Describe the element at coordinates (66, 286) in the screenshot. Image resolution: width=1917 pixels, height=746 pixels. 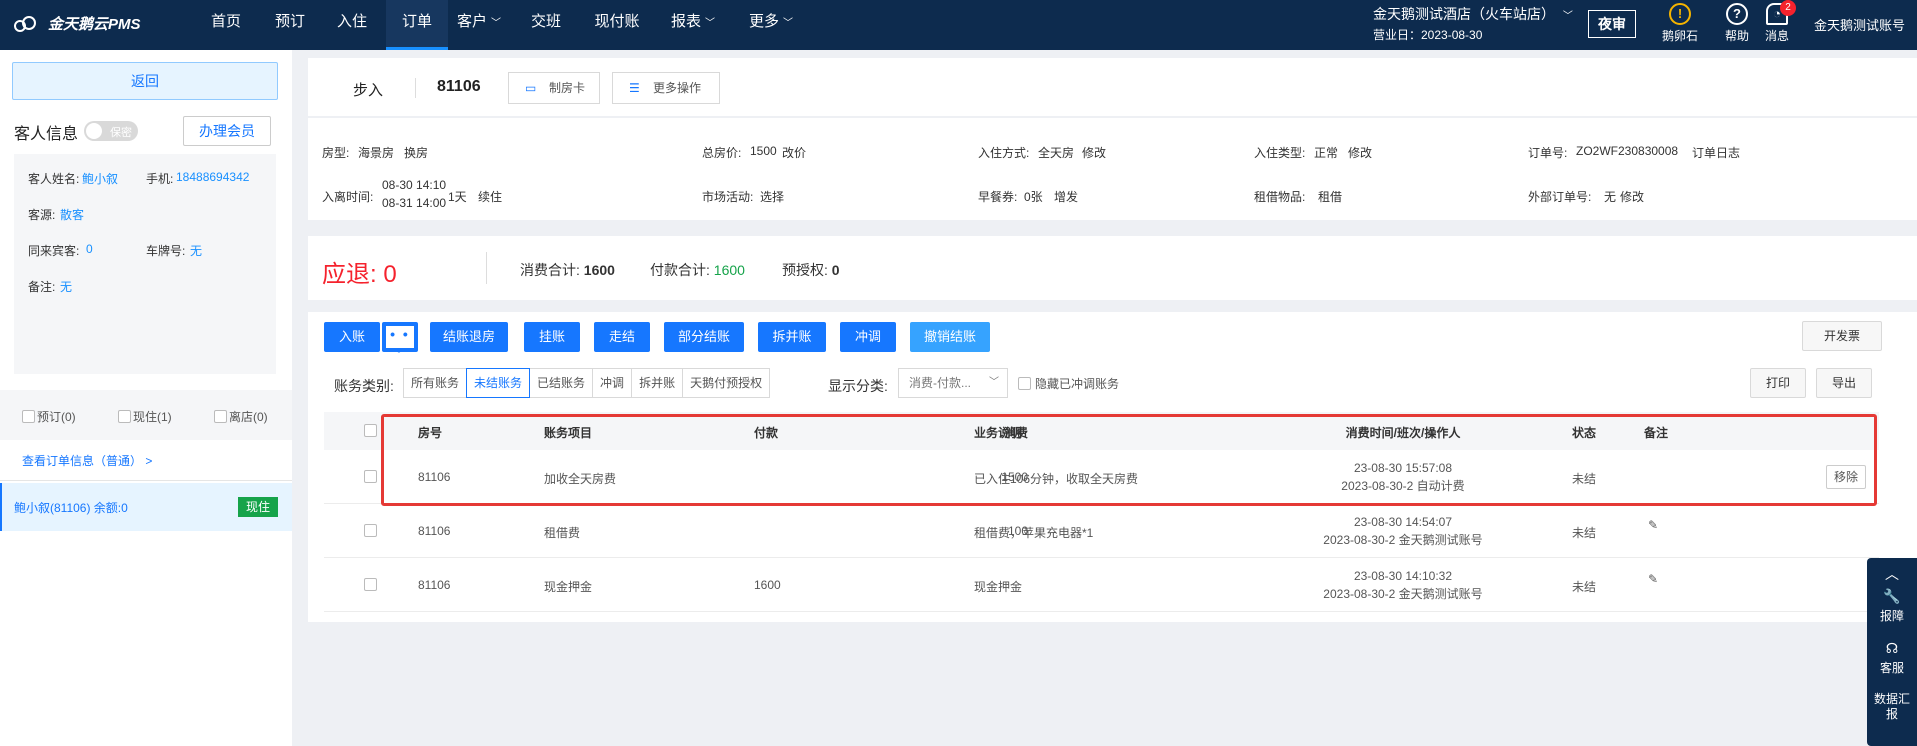
I see `remark-value: 无` at that location.